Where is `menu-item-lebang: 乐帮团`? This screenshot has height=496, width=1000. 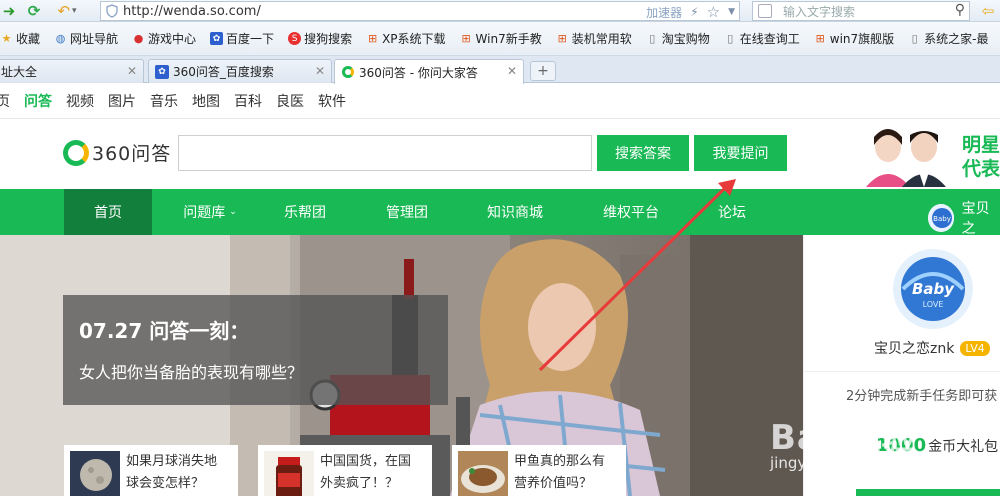 menu-item-lebang: 乐帮团 is located at coordinates (305, 212).